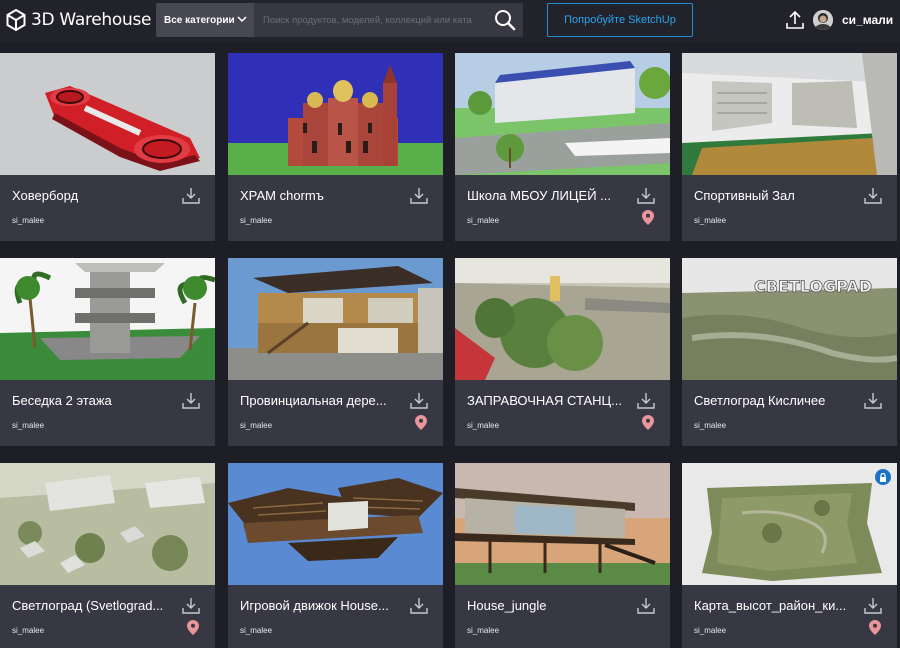 This screenshot has height=648, width=900. Describe the element at coordinates (620, 20) in the screenshot. I see `try-sketchup-button: Попробуйте SketchUp` at that location.